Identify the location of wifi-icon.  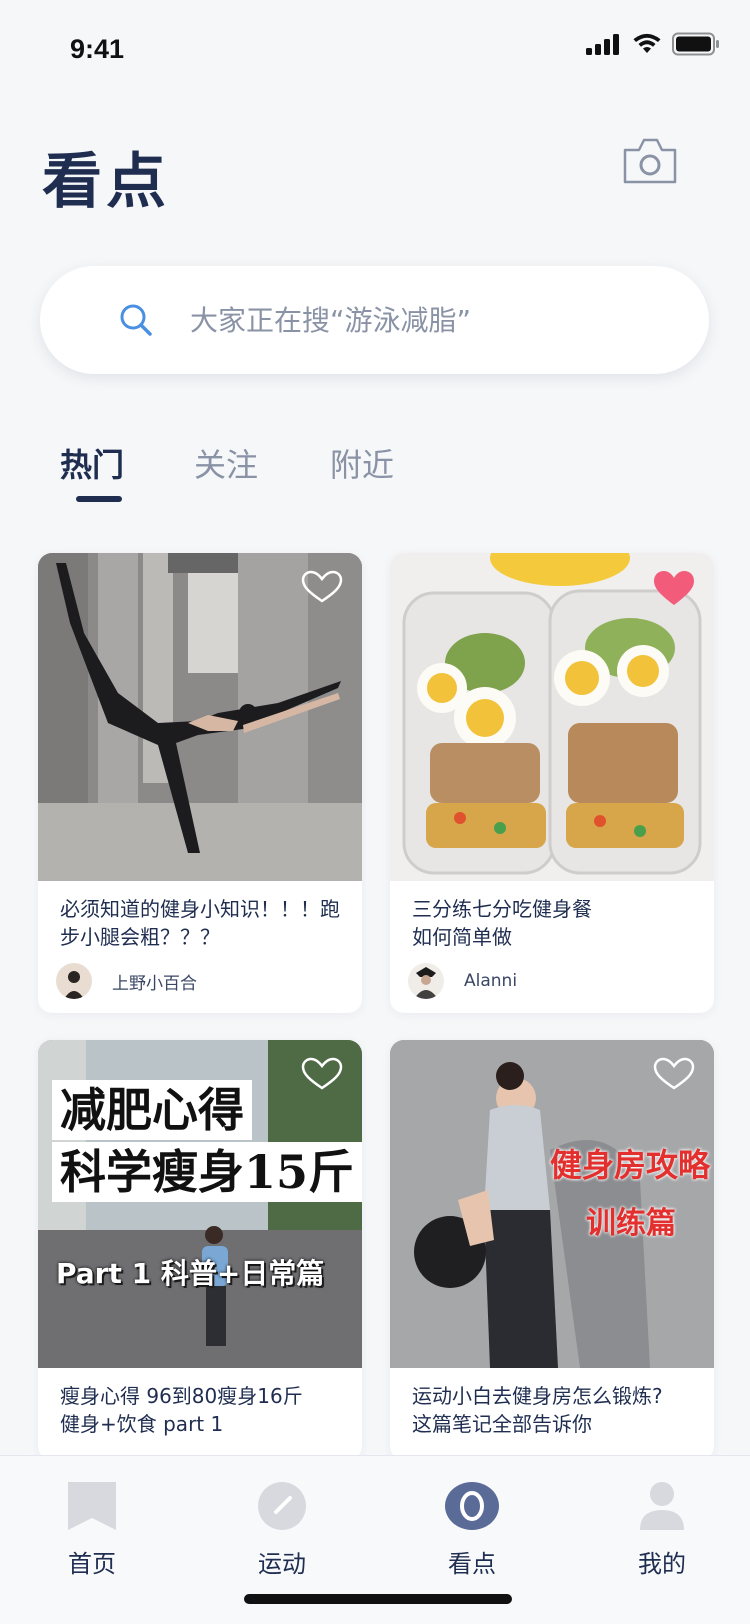
(647, 43).